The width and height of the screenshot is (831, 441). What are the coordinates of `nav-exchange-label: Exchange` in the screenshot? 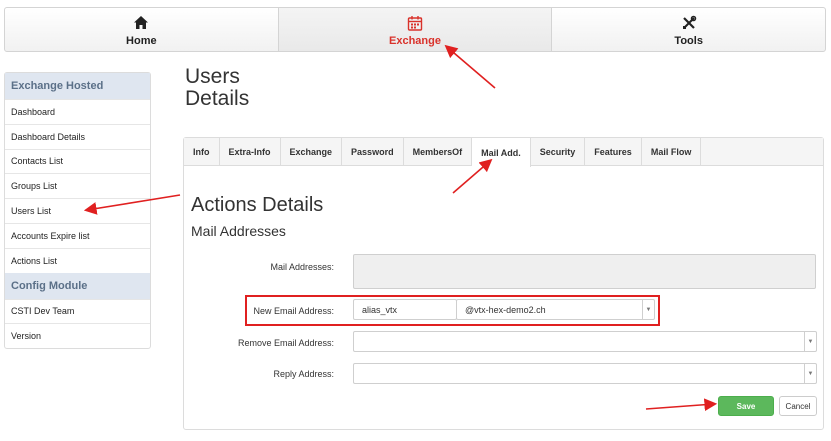 It's located at (415, 40).